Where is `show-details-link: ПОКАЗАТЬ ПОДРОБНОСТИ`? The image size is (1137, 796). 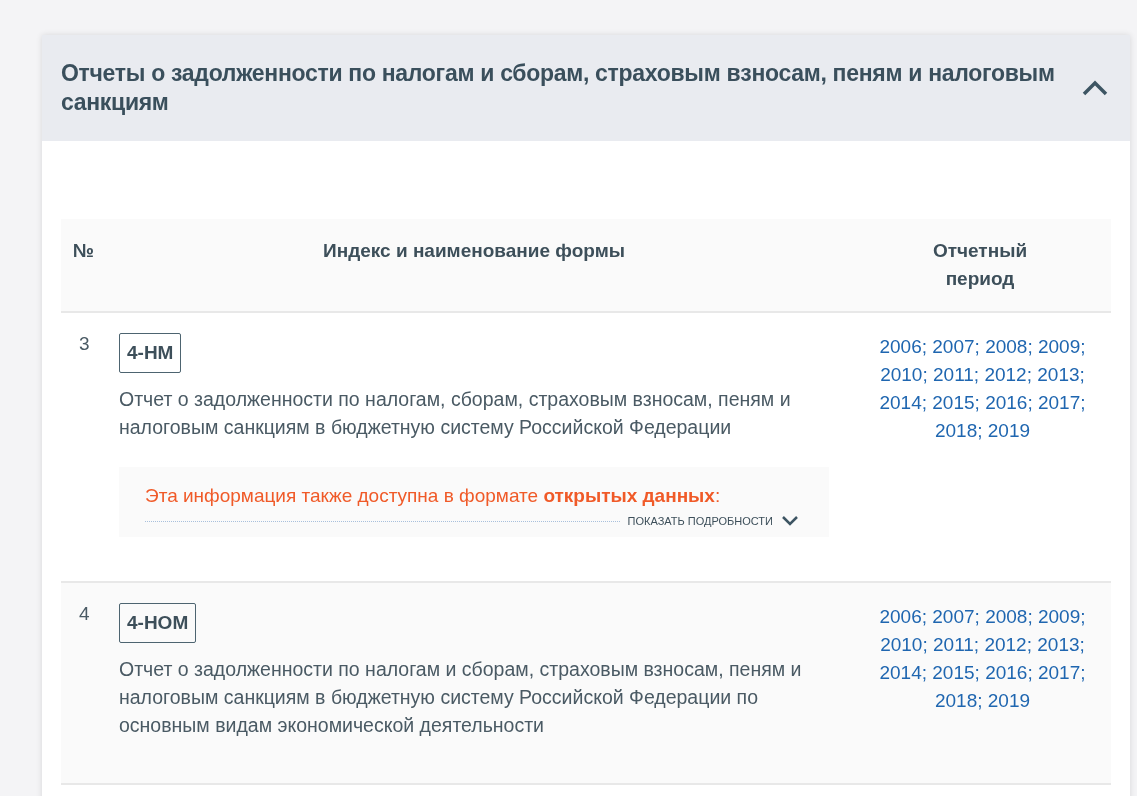
show-details-link: ПОКАЗАТЬ ПОДРОБНОСТИ is located at coordinates (700, 521).